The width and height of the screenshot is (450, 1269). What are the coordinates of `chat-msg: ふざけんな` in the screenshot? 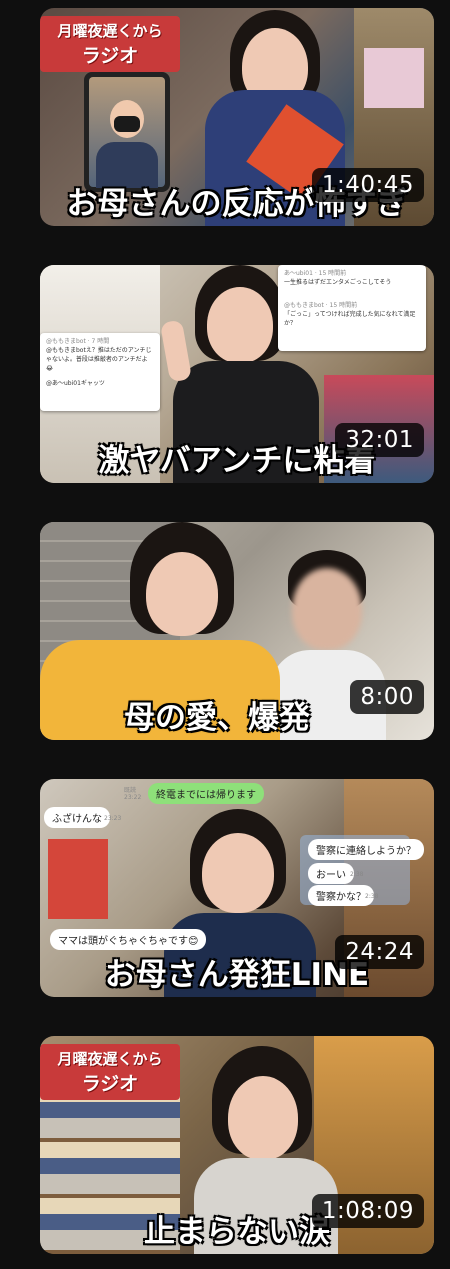 It's located at (77, 817).